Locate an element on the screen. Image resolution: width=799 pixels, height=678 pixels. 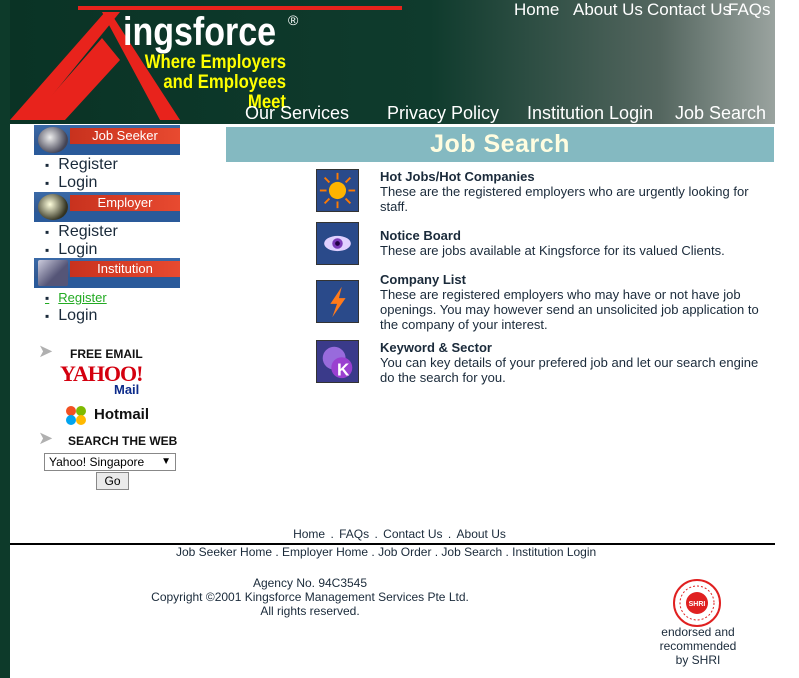
svg-text: K is located at coordinates (343, 369).